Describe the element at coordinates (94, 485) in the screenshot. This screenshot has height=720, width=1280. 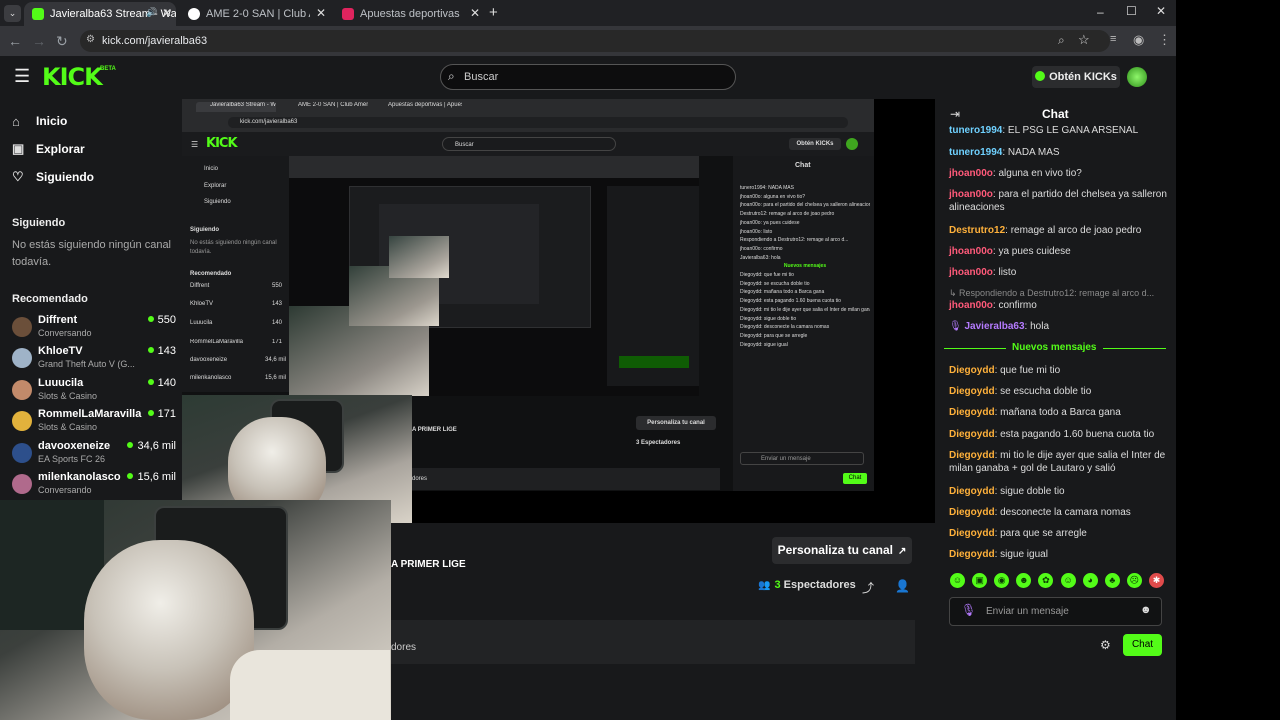
I see `recommended-channel: milenkanolasco Conversando 15,6 mil` at that location.